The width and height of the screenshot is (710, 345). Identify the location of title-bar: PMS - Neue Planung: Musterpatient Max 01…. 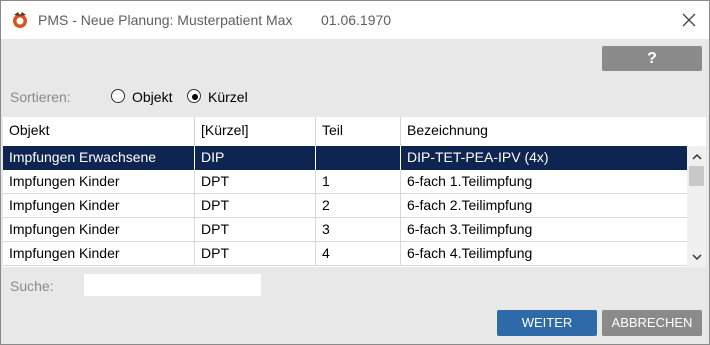
(355, 20).